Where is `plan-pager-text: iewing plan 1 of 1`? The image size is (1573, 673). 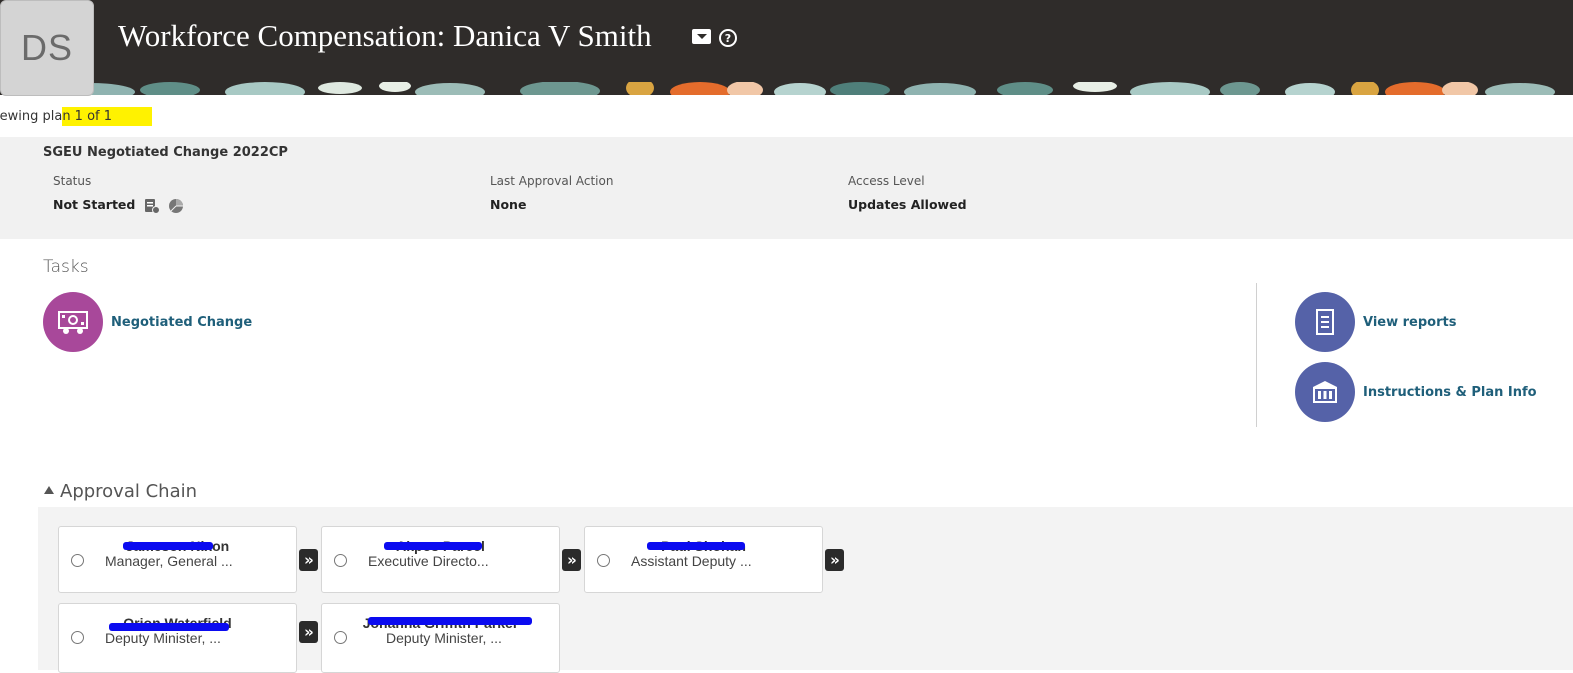
plan-pager-text: iewing plan 1 of 1 is located at coordinates (76, 116).